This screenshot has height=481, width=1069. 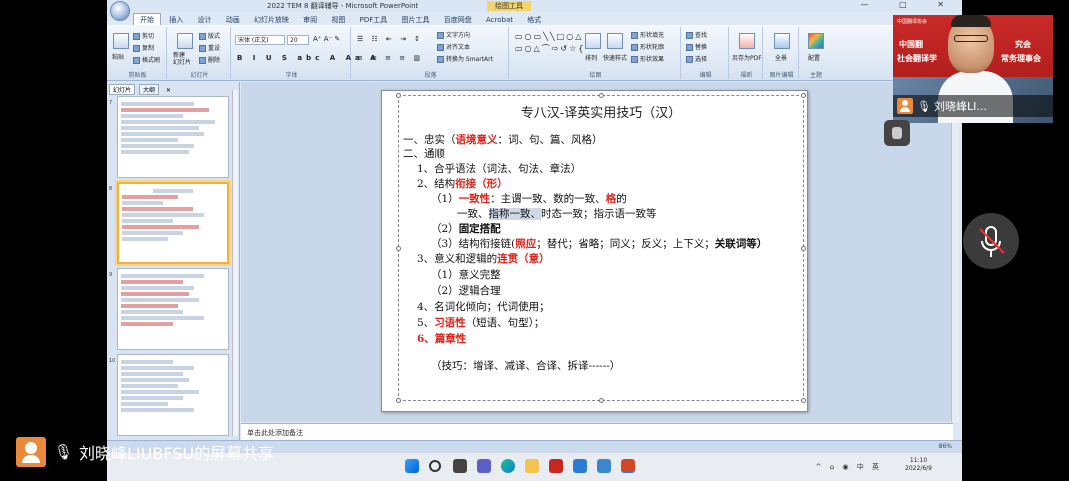 What do you see at coordinates (689, 59) in the screenshot?
I see `select-icon` at bounding box center [689, 59].